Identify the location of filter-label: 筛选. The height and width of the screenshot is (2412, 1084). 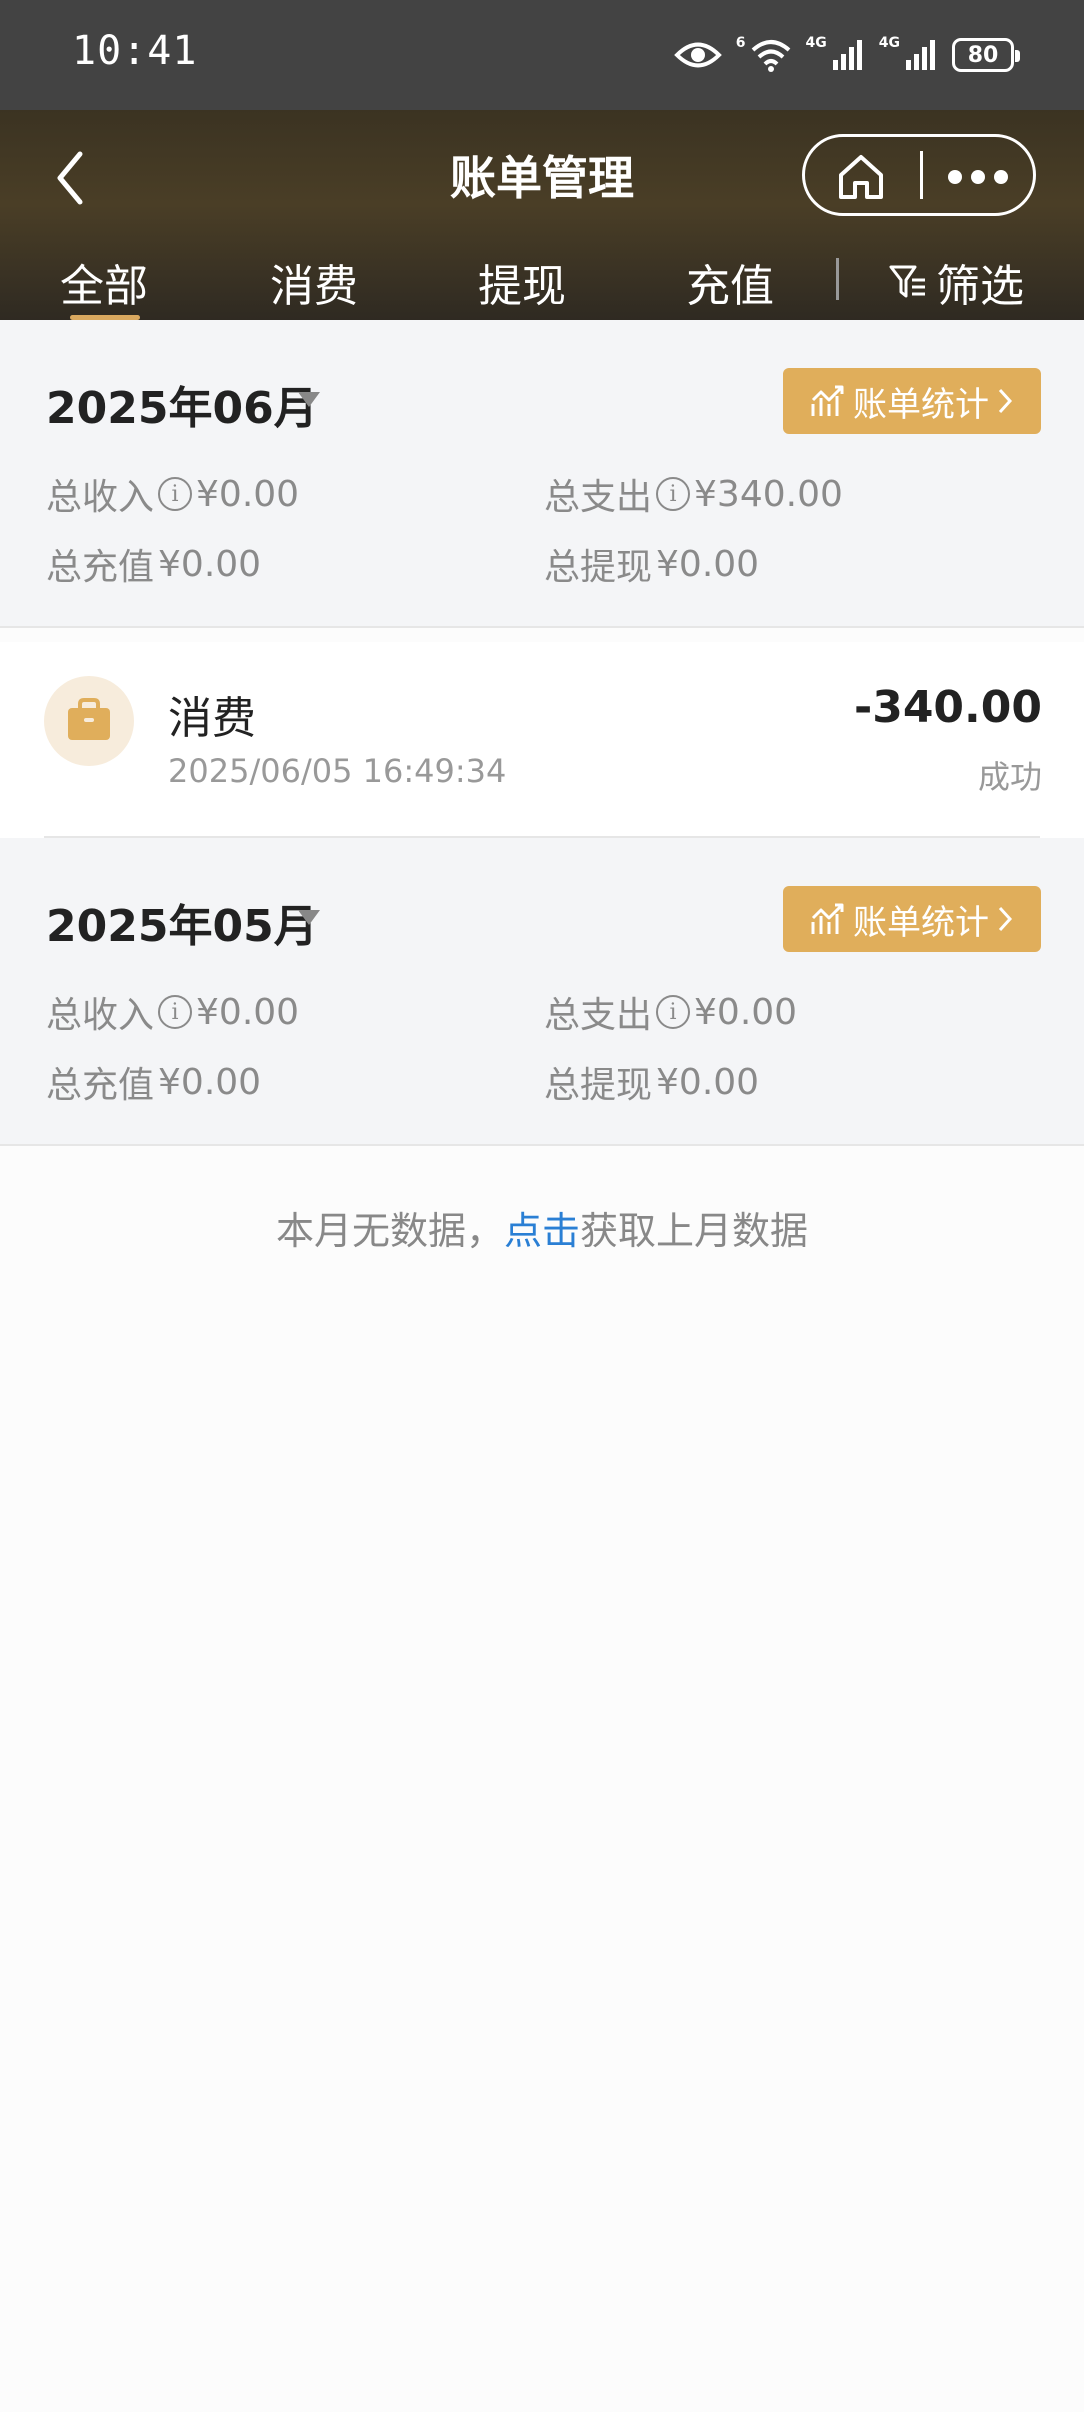
(980, 286).